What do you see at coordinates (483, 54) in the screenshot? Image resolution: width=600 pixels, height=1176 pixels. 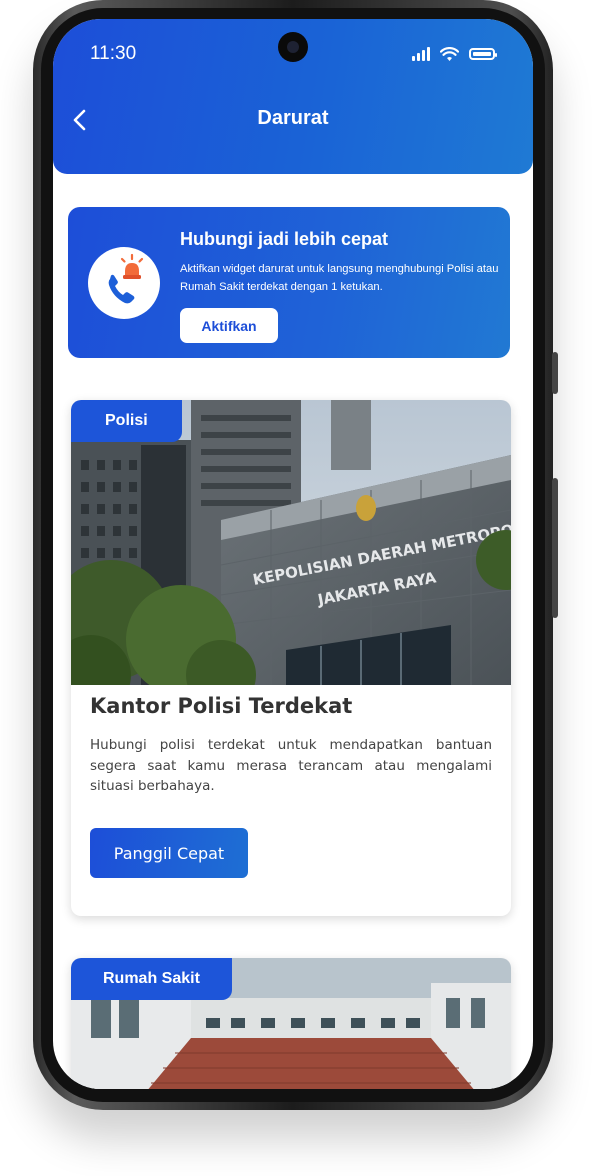 I see `battery-icon` at bounding box center [483, 54].